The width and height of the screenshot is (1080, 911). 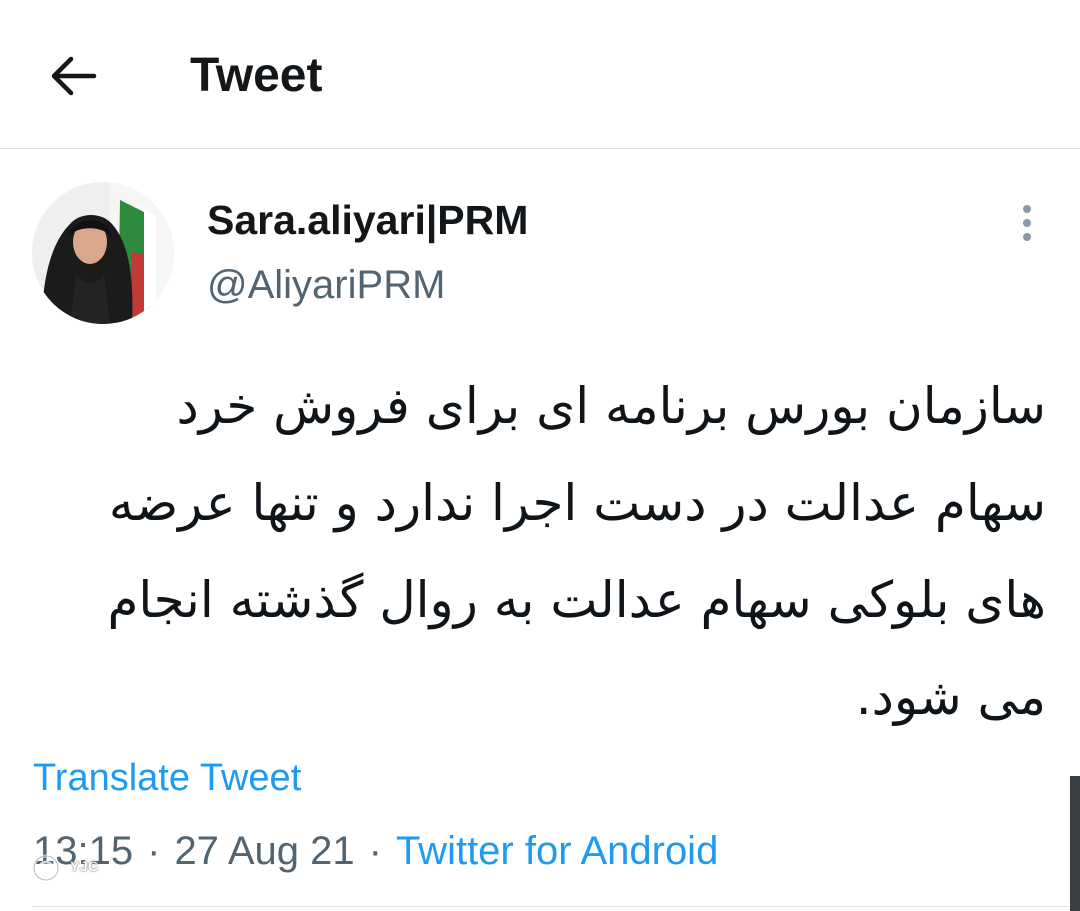 I want to click on page-title: Tweet, so click(x=256, y=75).